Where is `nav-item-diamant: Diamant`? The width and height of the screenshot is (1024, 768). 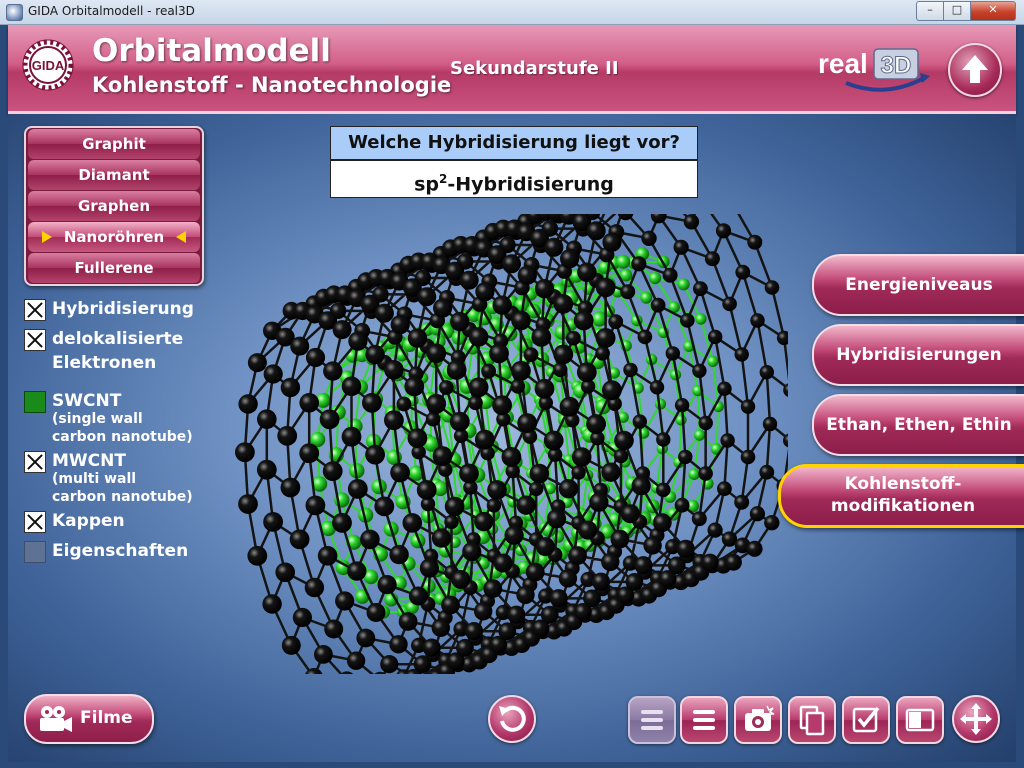
nav-item-diamant: Diamant is located at coordinates (114, 175).